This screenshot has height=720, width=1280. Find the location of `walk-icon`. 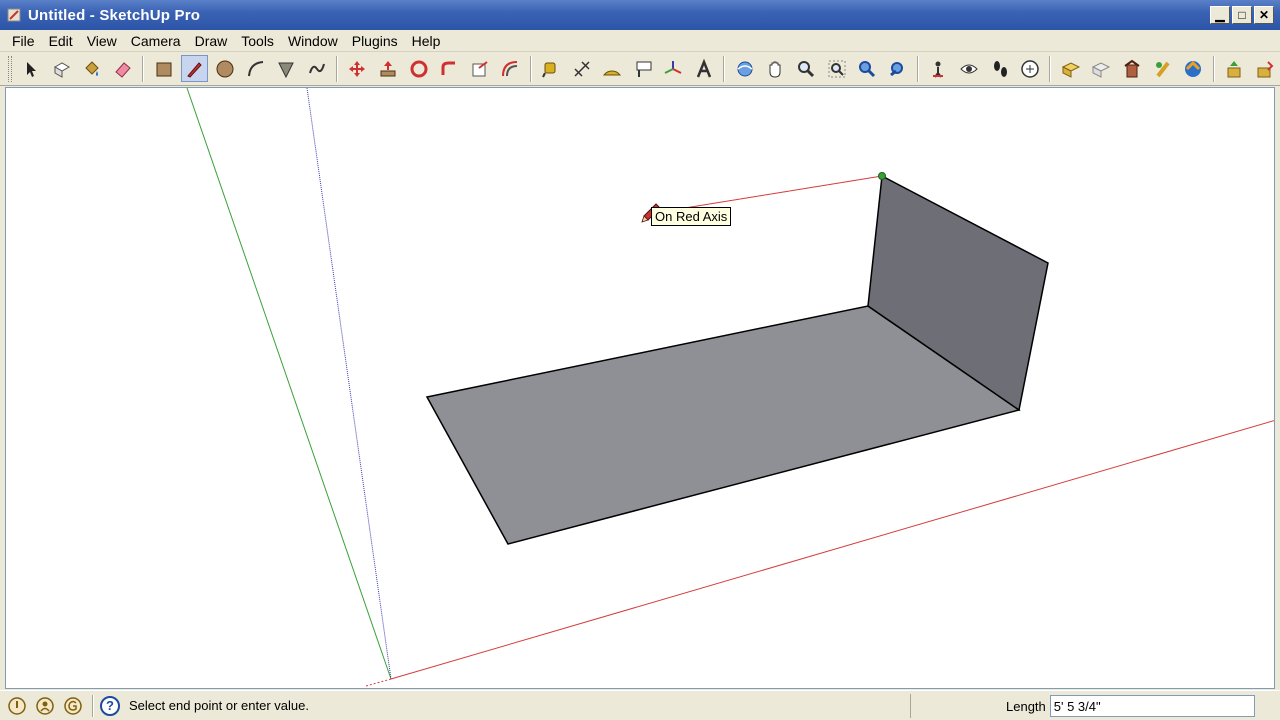

walk-icon is located at coordinates (999, 68).